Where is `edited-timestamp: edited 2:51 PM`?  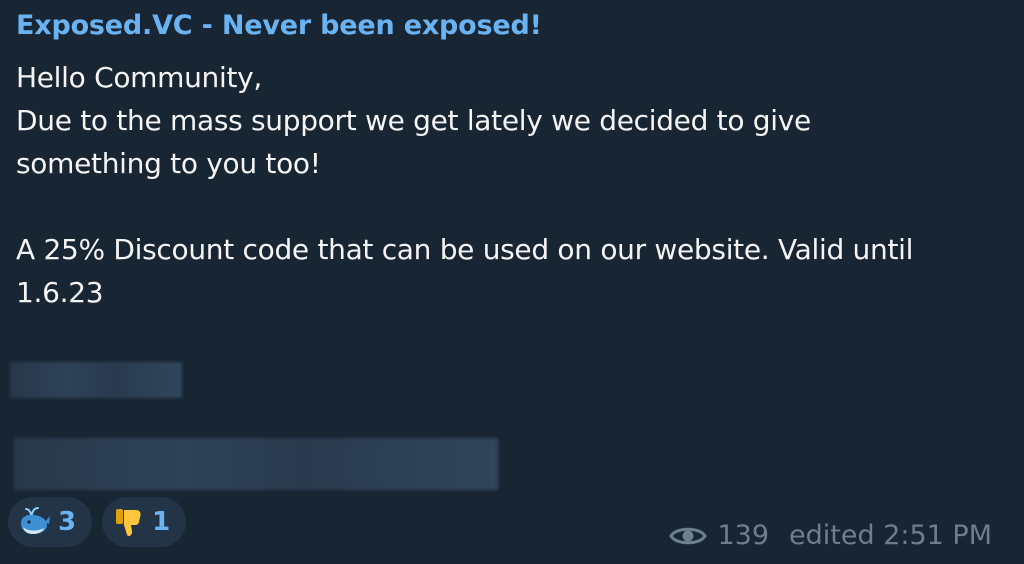 edited-timestamp: edited 2:51 PM is located at coordinates (890, 535).